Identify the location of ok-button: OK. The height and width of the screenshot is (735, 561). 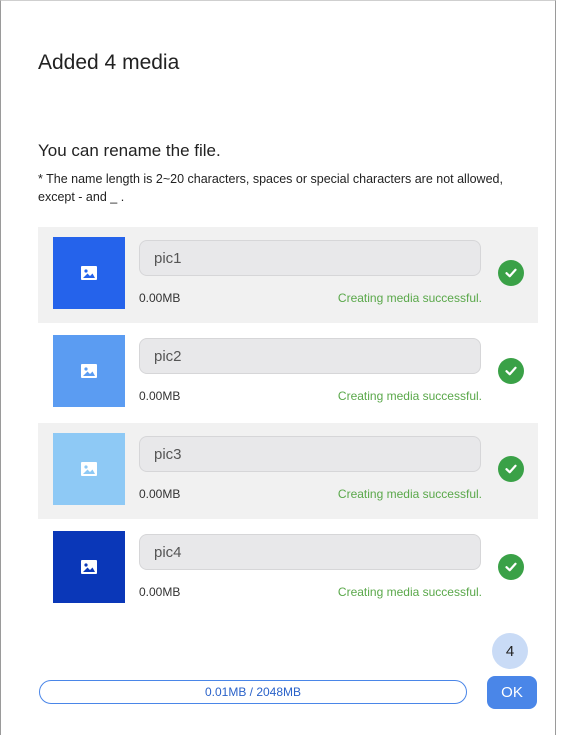
(512, 692).